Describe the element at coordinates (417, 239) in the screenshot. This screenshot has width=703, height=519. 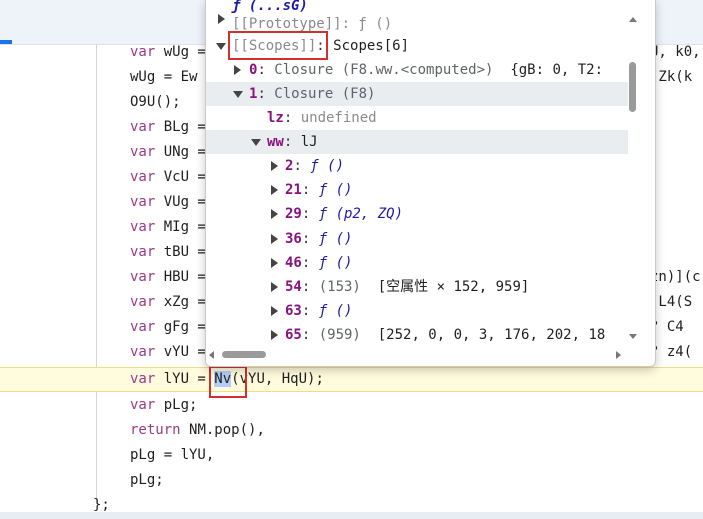
I see `property-row: 36: ƒ ()` at that location.